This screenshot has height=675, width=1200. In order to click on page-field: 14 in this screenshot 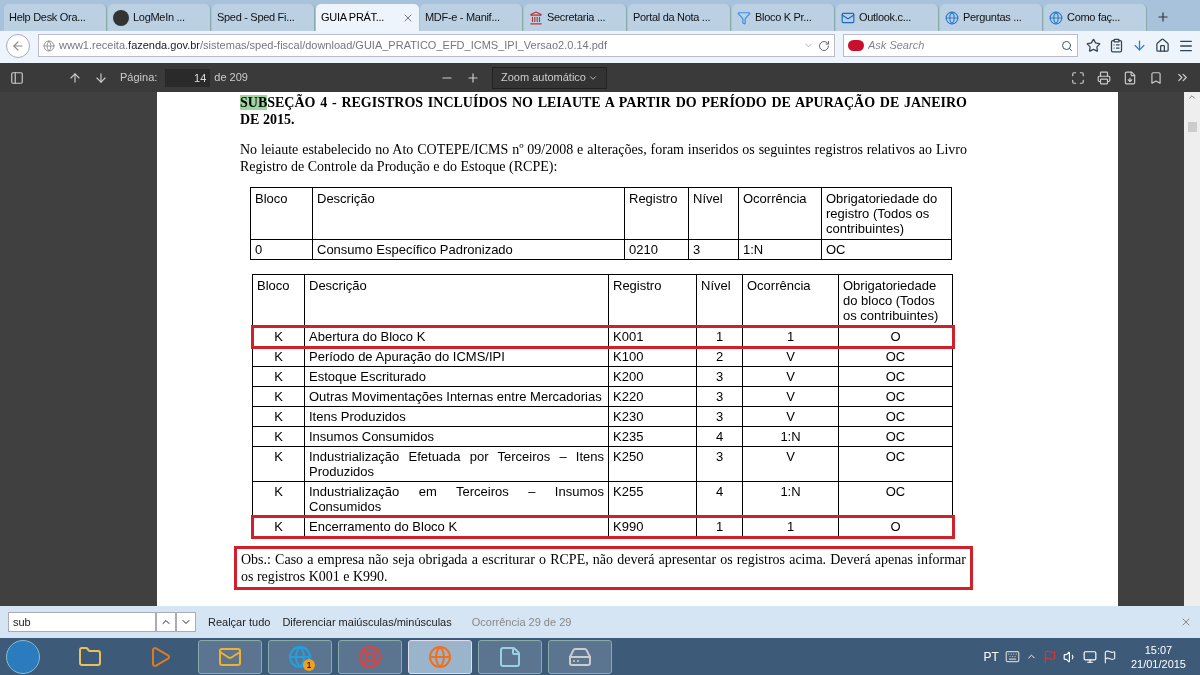, I will do `click(188, 77)`.